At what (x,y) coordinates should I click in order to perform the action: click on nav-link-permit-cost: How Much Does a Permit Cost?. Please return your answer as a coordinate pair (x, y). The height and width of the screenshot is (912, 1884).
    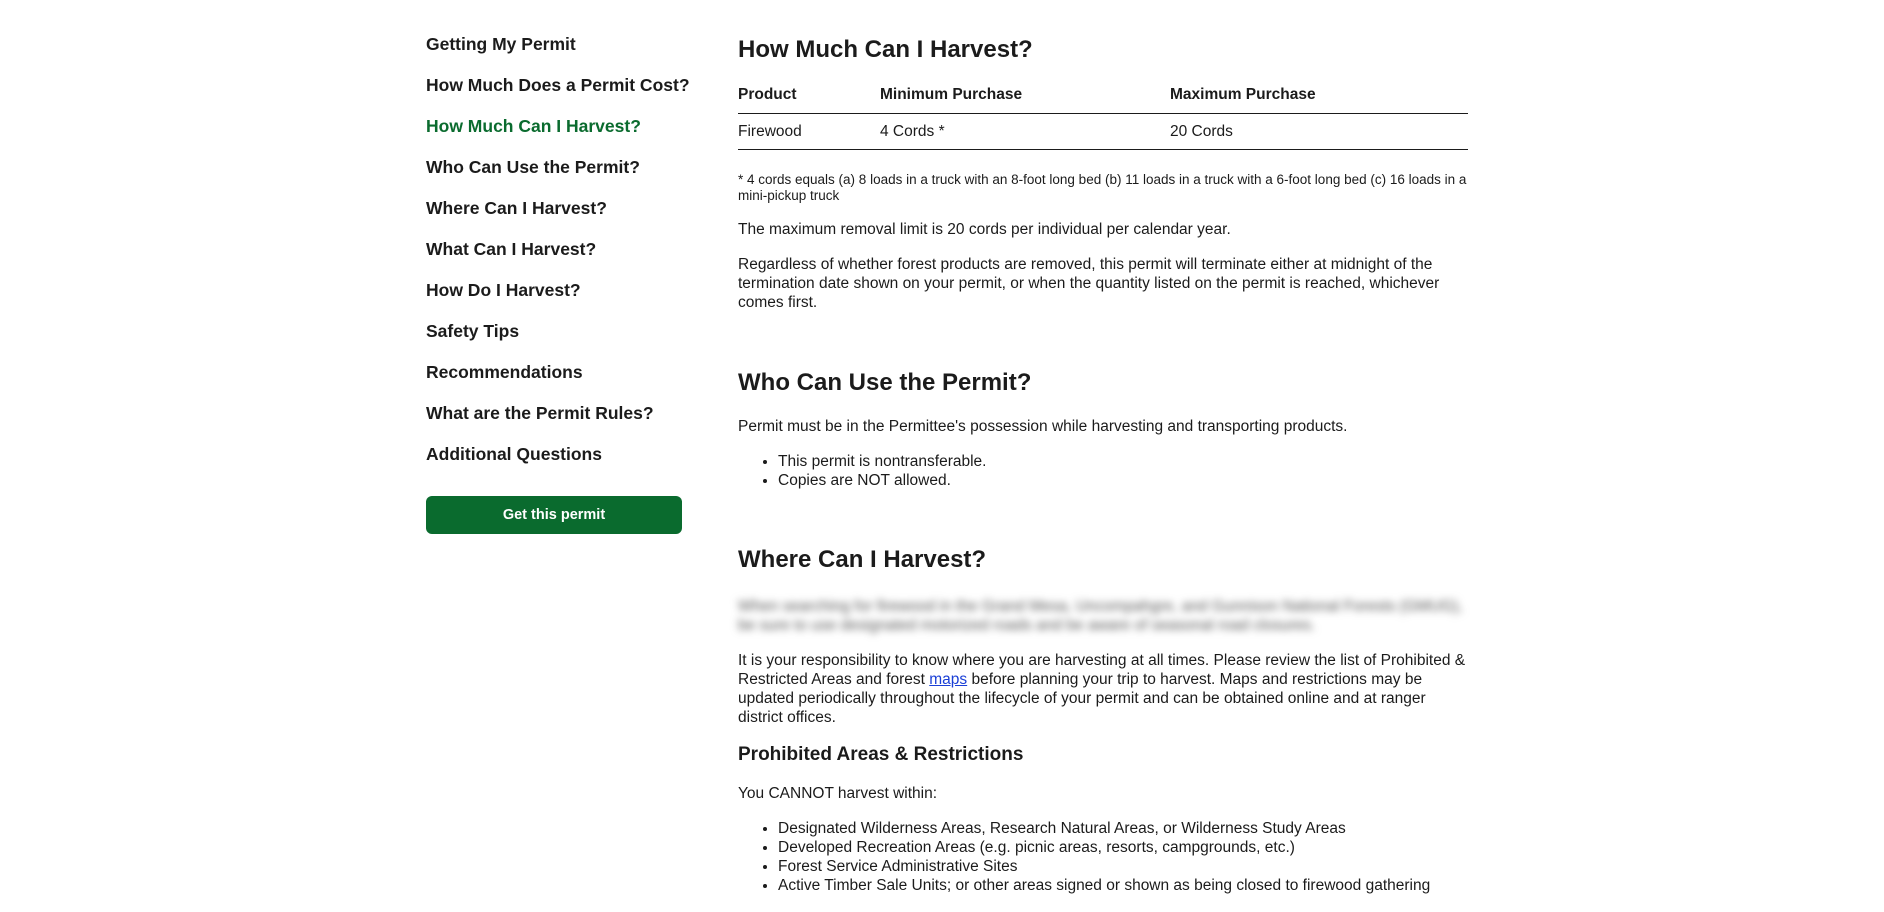
    Looking at the image, I should click on (558, 85).